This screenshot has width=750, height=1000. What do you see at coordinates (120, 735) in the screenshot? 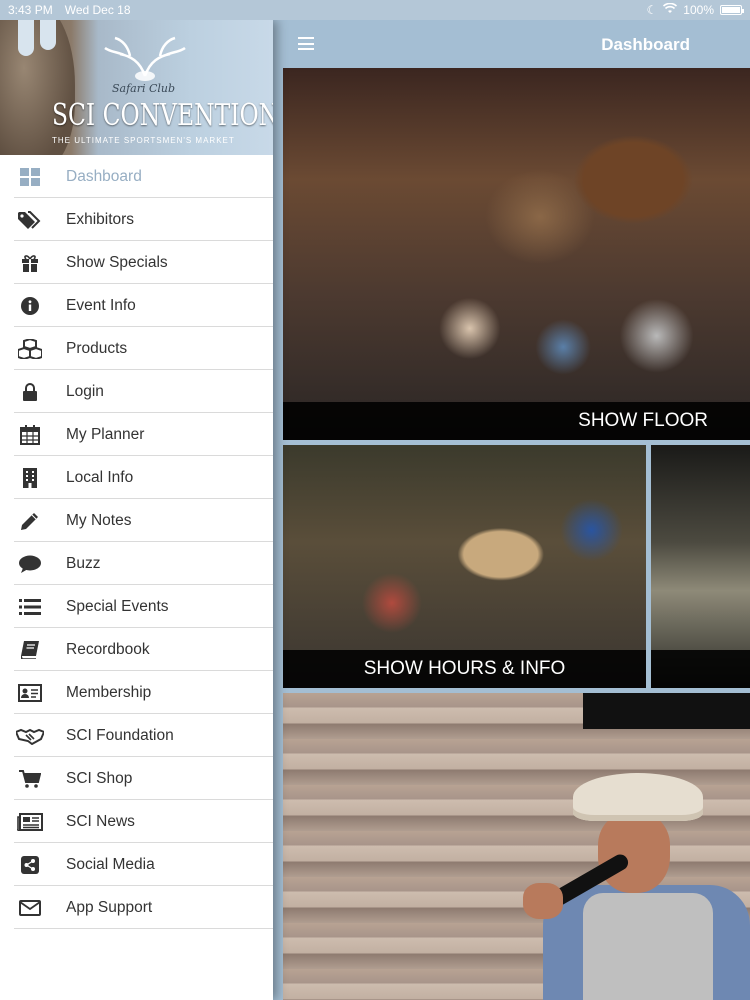
I see `sidebar-item-label: SCI Foundation` at bounding box center [120, 735].